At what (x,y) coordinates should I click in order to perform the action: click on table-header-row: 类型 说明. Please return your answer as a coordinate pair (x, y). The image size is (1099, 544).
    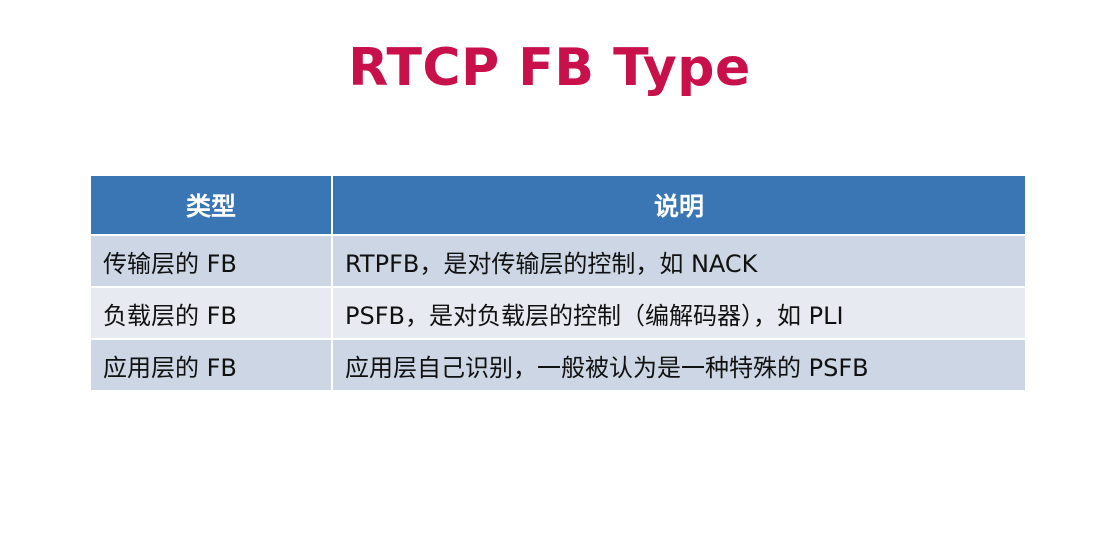
    Looking at the image, I should click on (558, 205).